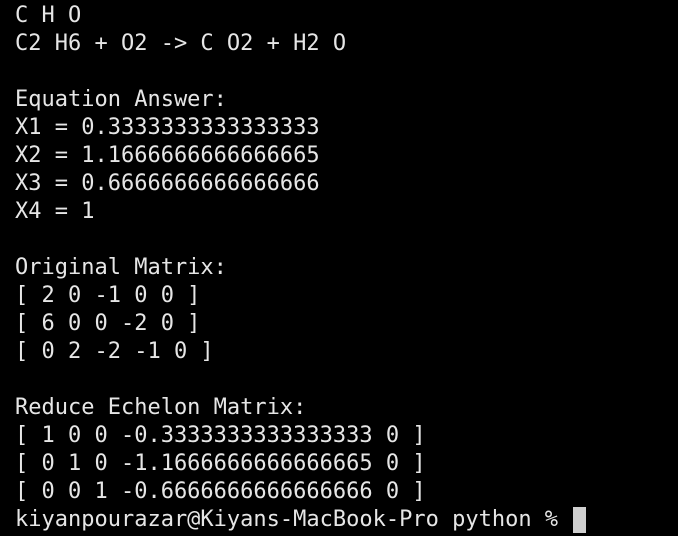  What do you see at coordinates (167, 183) in the screenshot?
I see `output-line-x3: X3 = 0.6666666666666666` at bounding box center [167, 183].